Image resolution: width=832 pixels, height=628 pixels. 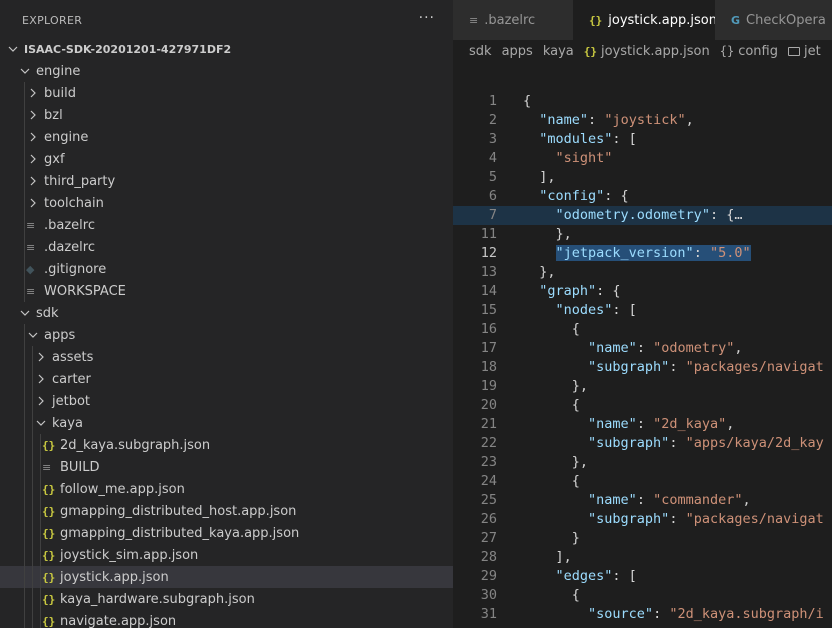 I want to click on code-line: 13 },, so click(x=642, y=272).